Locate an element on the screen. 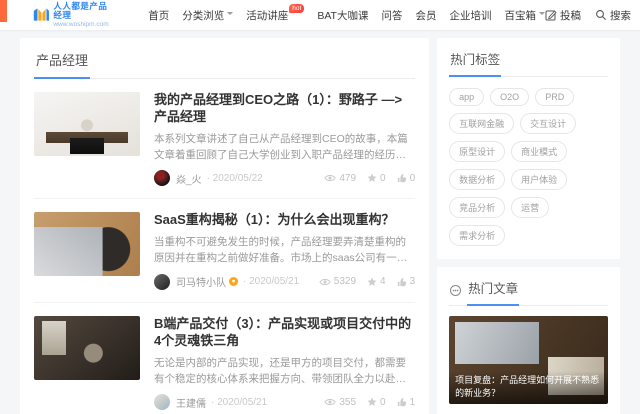  logo-text: 人人都是产品经理 www.woshipm.com is located at coordinates (82, 14).